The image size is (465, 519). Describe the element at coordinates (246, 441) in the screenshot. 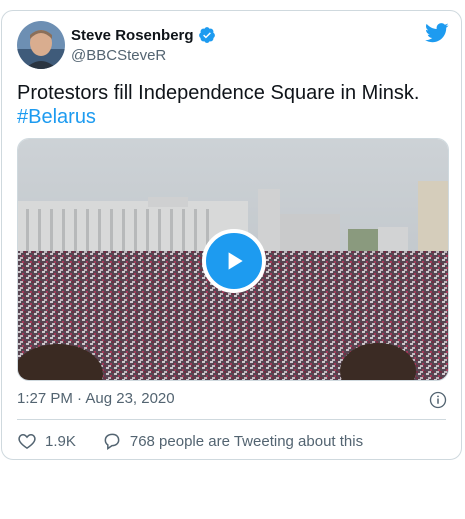

I see `tweeting-about-text: 768 people are Tweeting about this` at that location.